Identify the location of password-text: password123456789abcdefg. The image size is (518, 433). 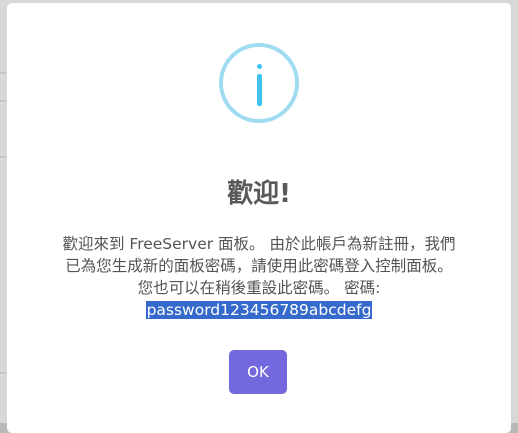
(259, 310).